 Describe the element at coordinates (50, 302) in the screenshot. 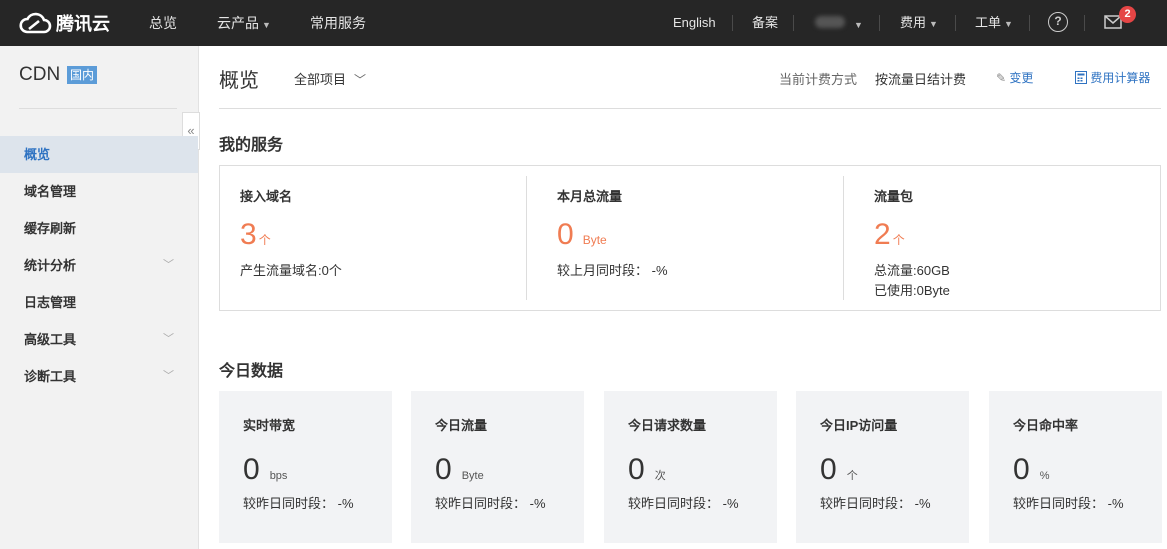

I see `sidebar-item-label: 日志管理` at that location.